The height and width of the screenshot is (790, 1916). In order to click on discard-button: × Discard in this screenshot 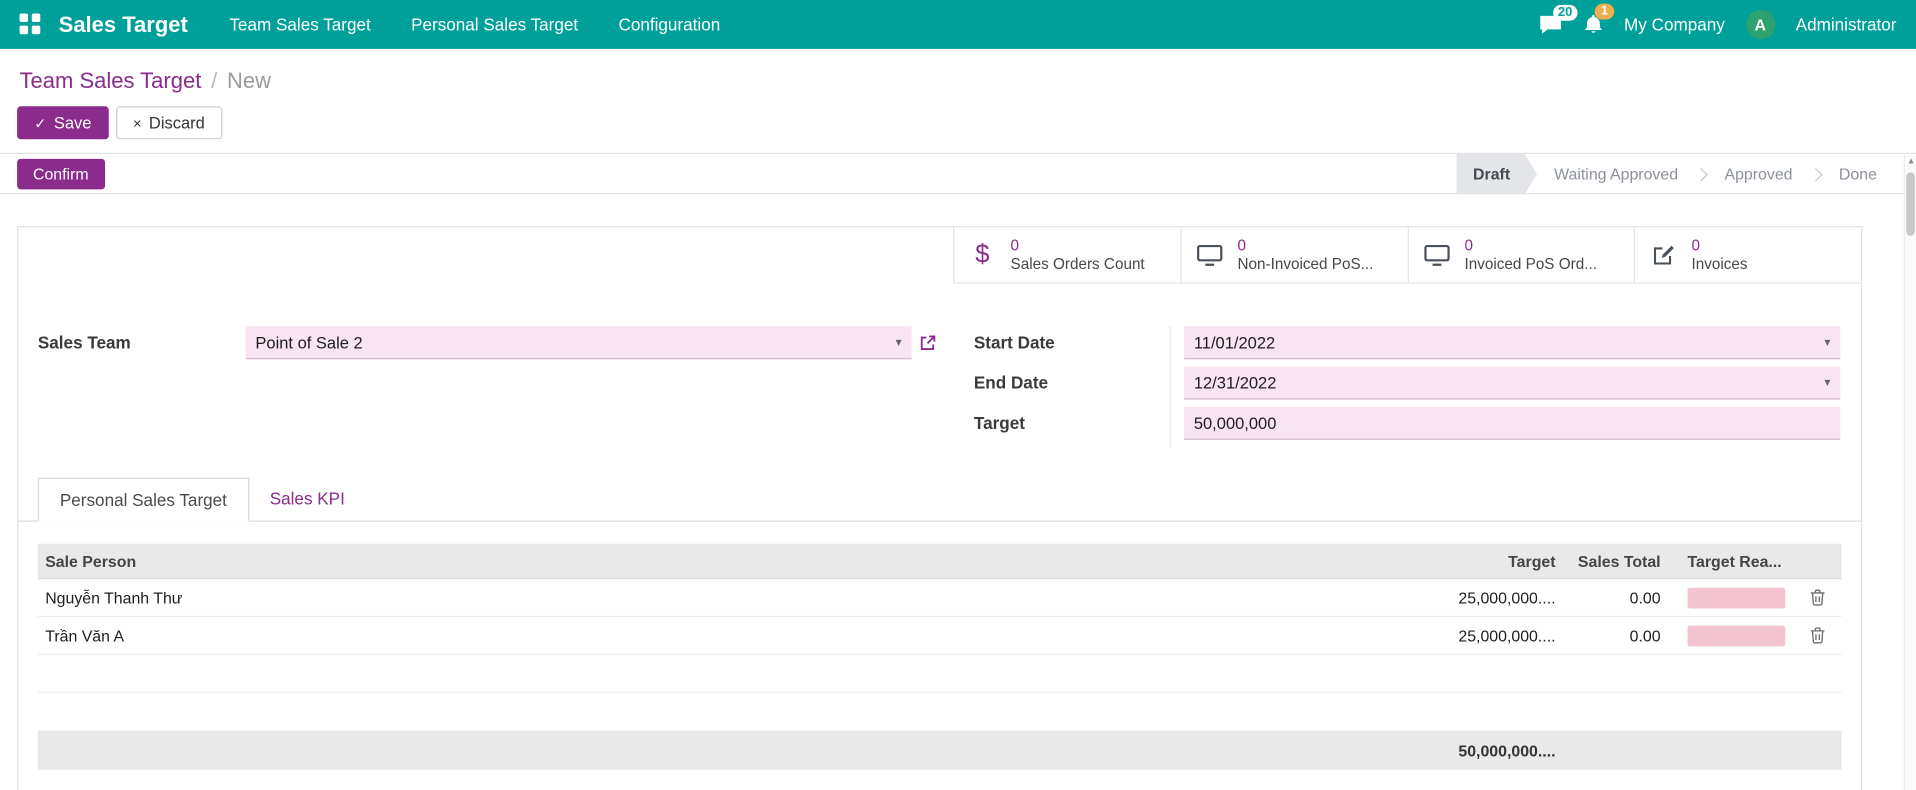, I will do `click(168, 123)`.